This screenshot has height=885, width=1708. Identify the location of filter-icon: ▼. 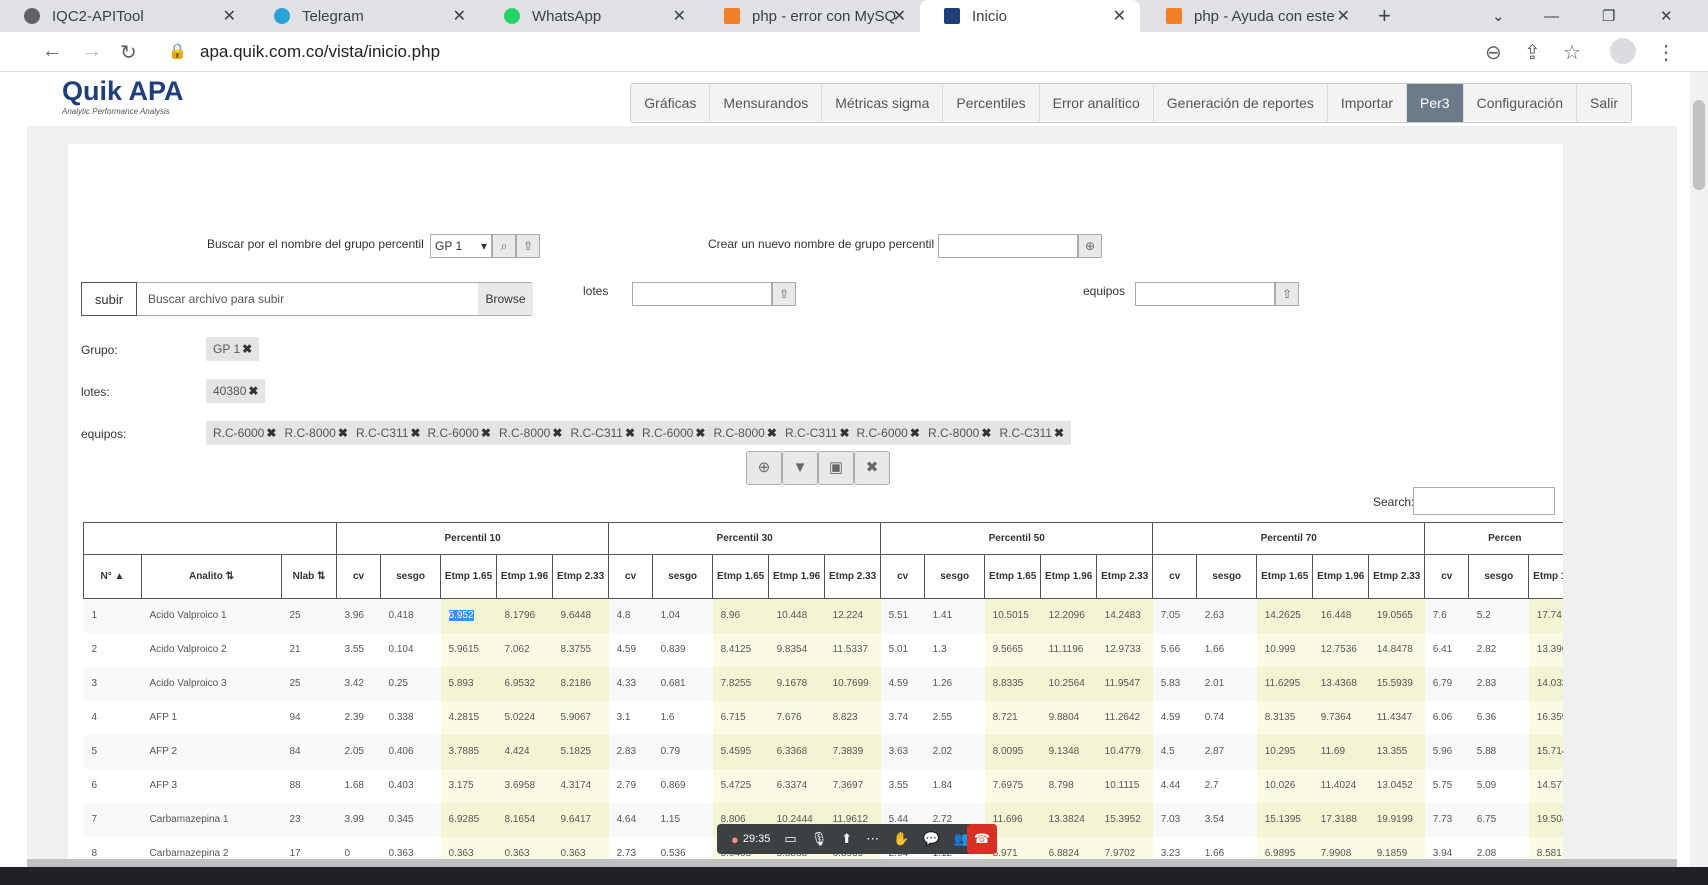
(800, 468).